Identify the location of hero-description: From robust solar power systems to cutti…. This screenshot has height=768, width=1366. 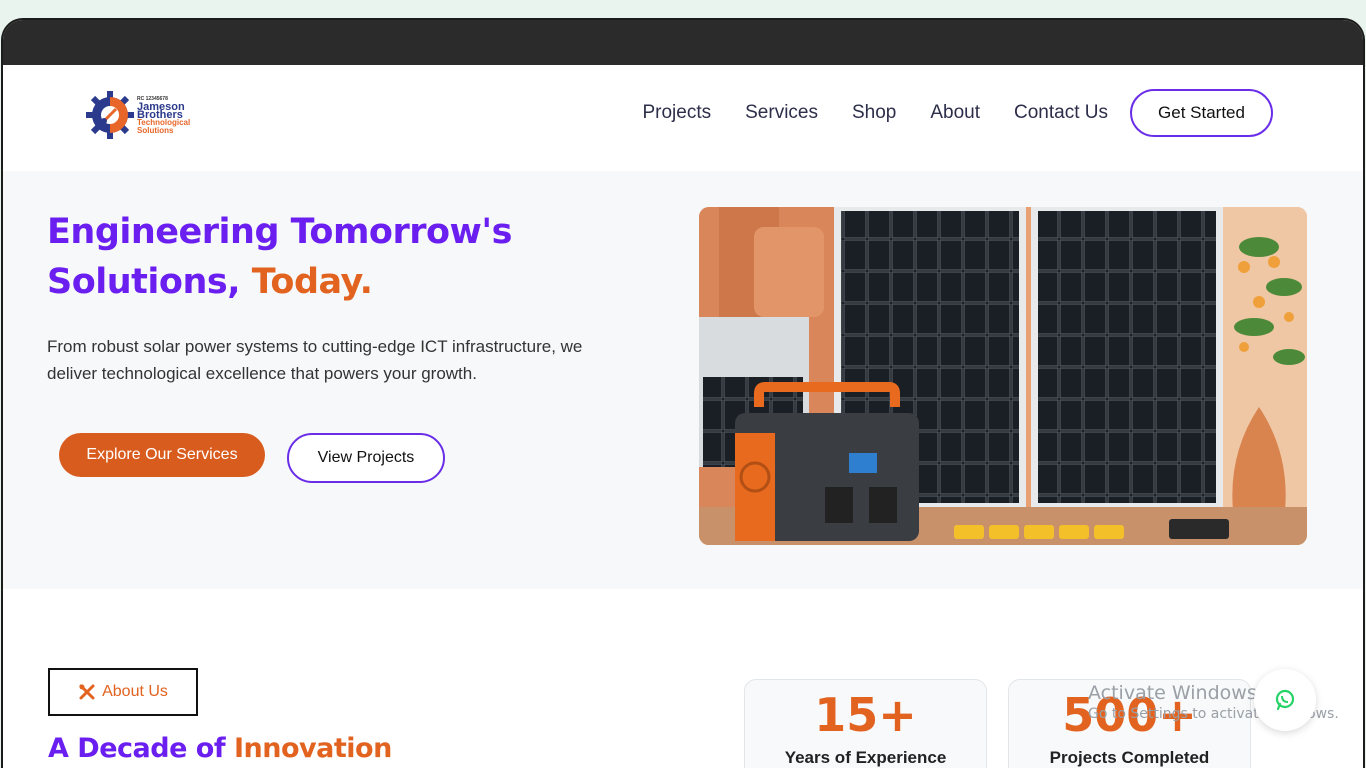
(315, 360).